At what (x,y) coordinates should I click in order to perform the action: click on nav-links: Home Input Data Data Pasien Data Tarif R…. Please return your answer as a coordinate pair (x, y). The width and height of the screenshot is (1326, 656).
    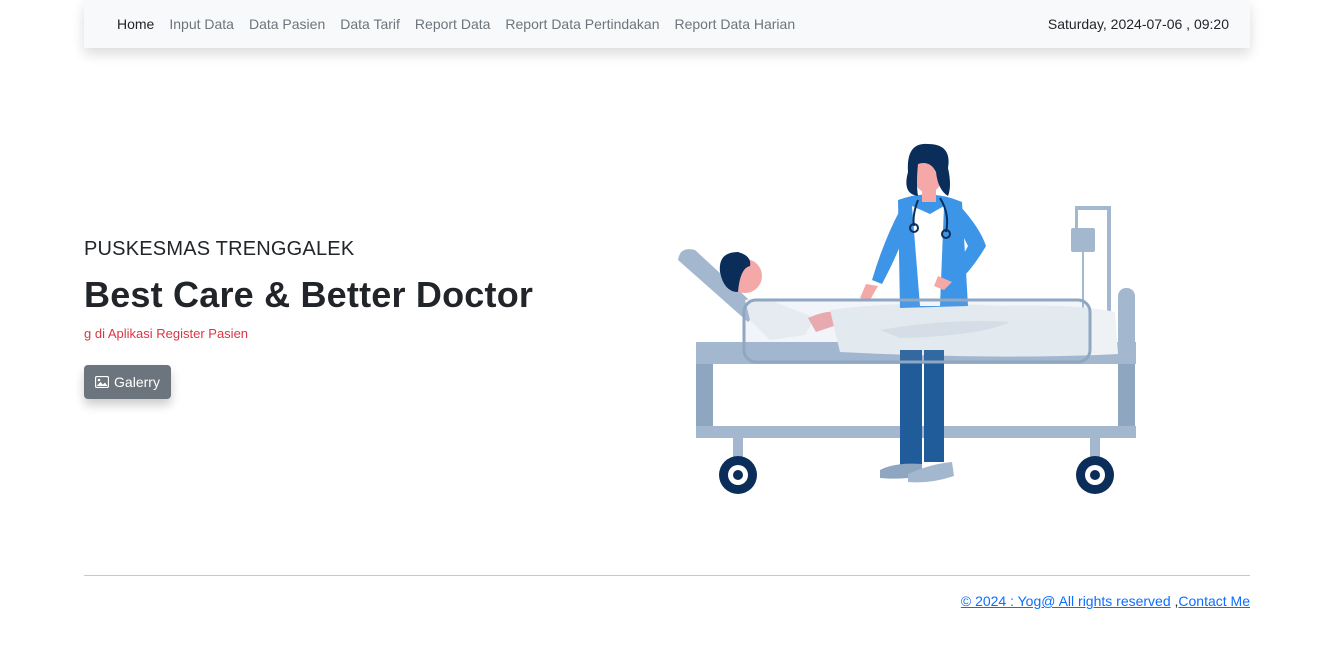
    Looking at the image, I should click on (463, 24).